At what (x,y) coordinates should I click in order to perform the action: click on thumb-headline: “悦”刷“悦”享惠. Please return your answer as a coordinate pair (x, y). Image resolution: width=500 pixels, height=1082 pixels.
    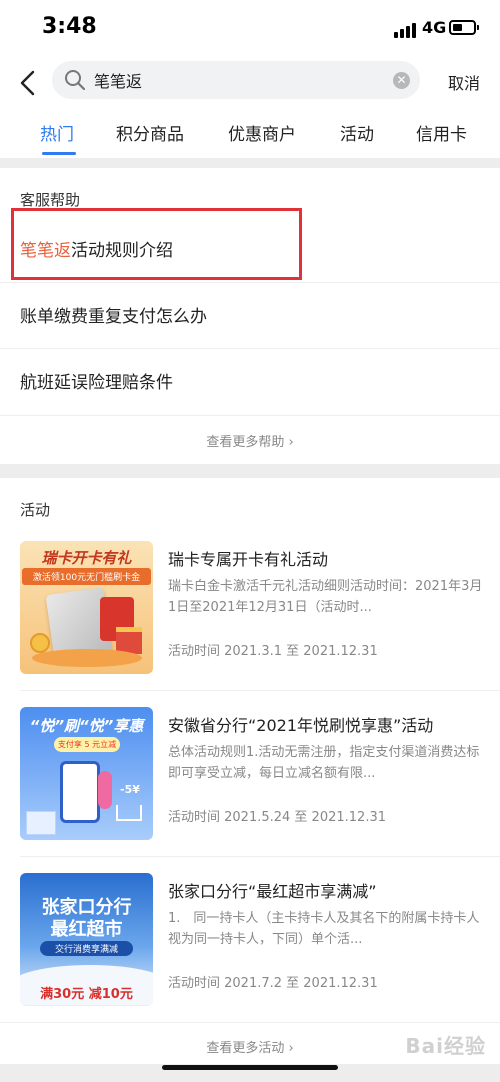
    Looking at the image, I should click on (86, 726).